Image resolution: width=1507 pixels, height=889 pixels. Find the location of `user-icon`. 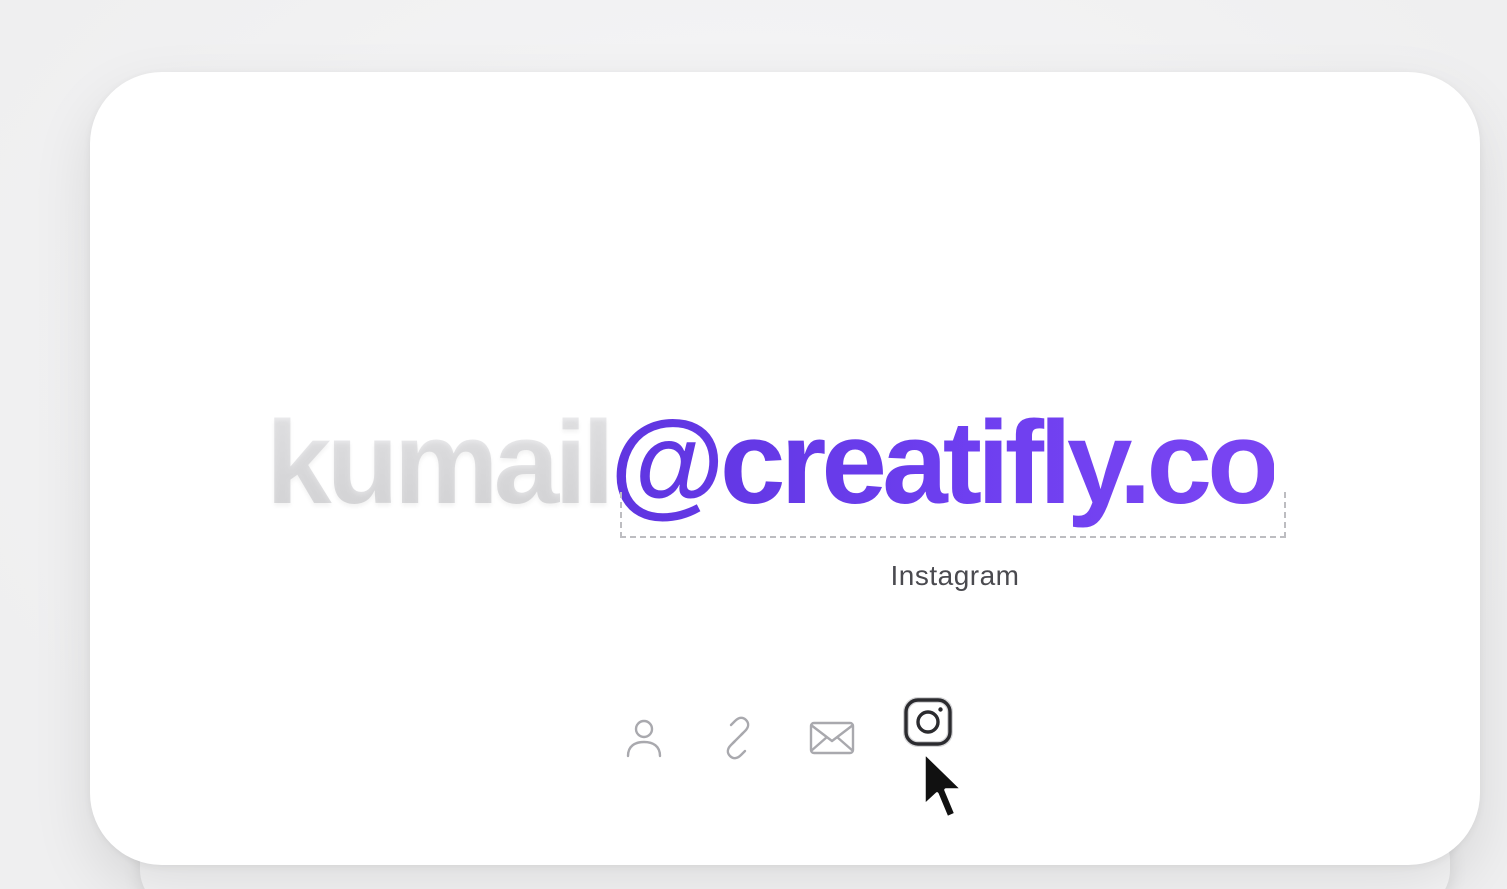

user-icon is located at coordinates (644, 738).